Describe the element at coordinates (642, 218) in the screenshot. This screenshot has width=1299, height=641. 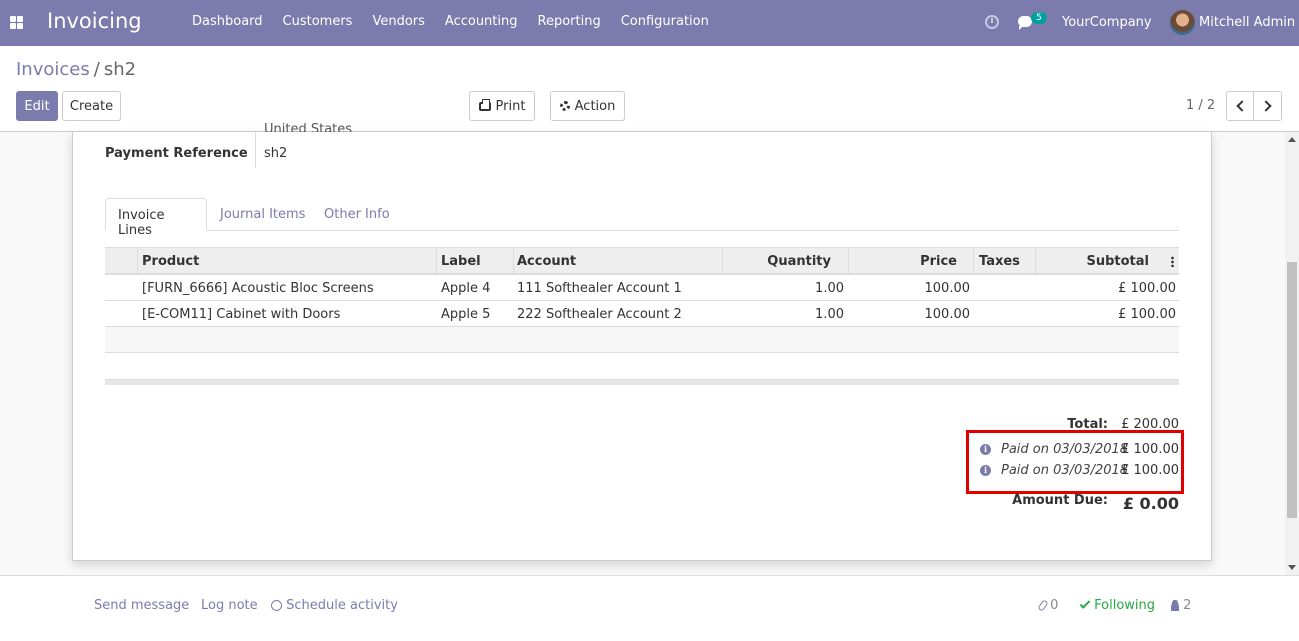
I see `notebook-tabs: Invoice Lines Journal Items Other Info` at that location.